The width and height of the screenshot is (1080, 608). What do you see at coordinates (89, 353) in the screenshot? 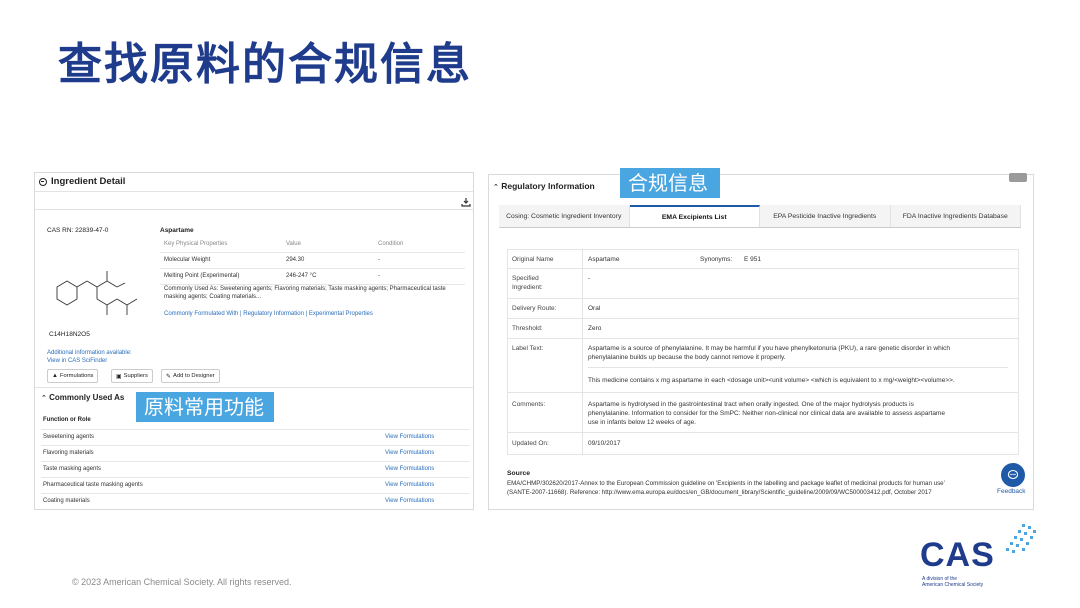
I see `additional-info-text: Additional information available:` at bounding box center [89, 353].